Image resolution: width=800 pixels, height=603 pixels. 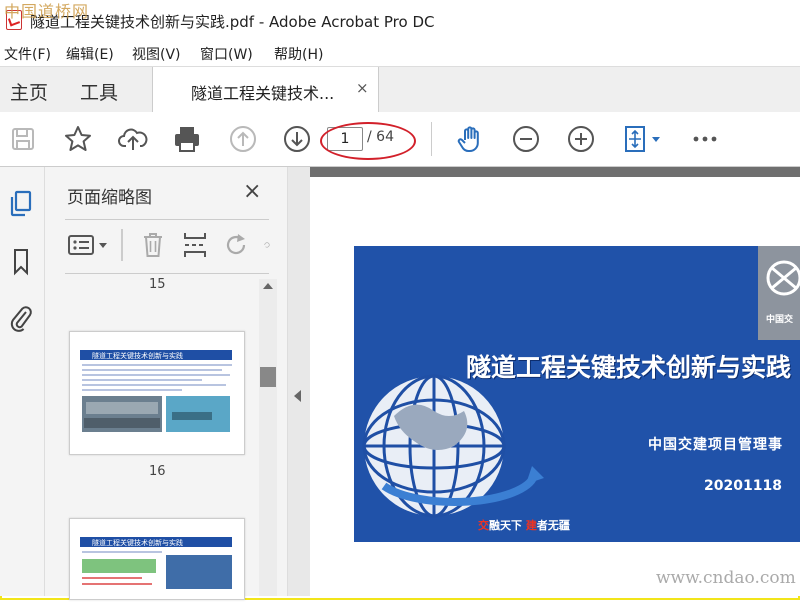 What do you see at coordinates (167, 219) in the screenshot?
I see `panel-divider` at bounding box center [167, 219].